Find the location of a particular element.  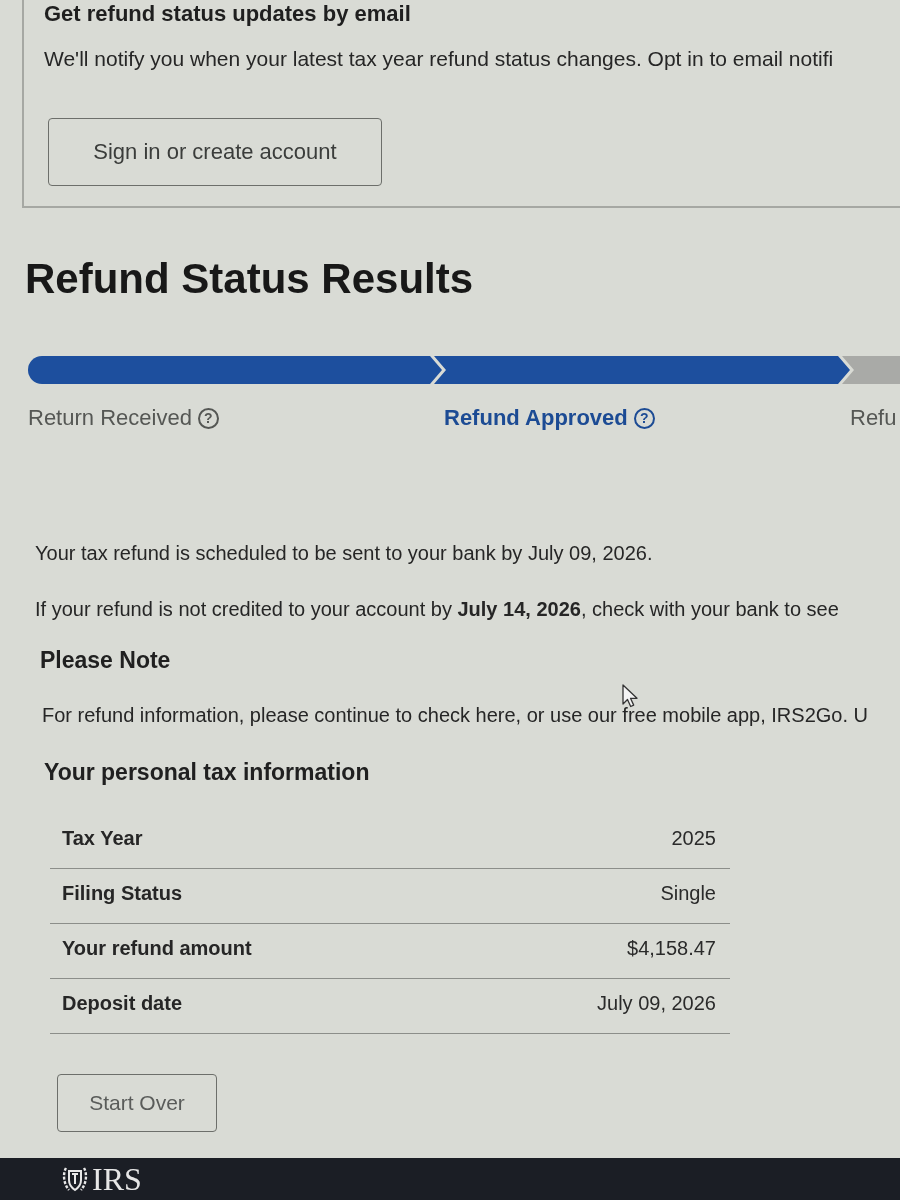

logo-text: IRS is located at coordinates (117, 1179).